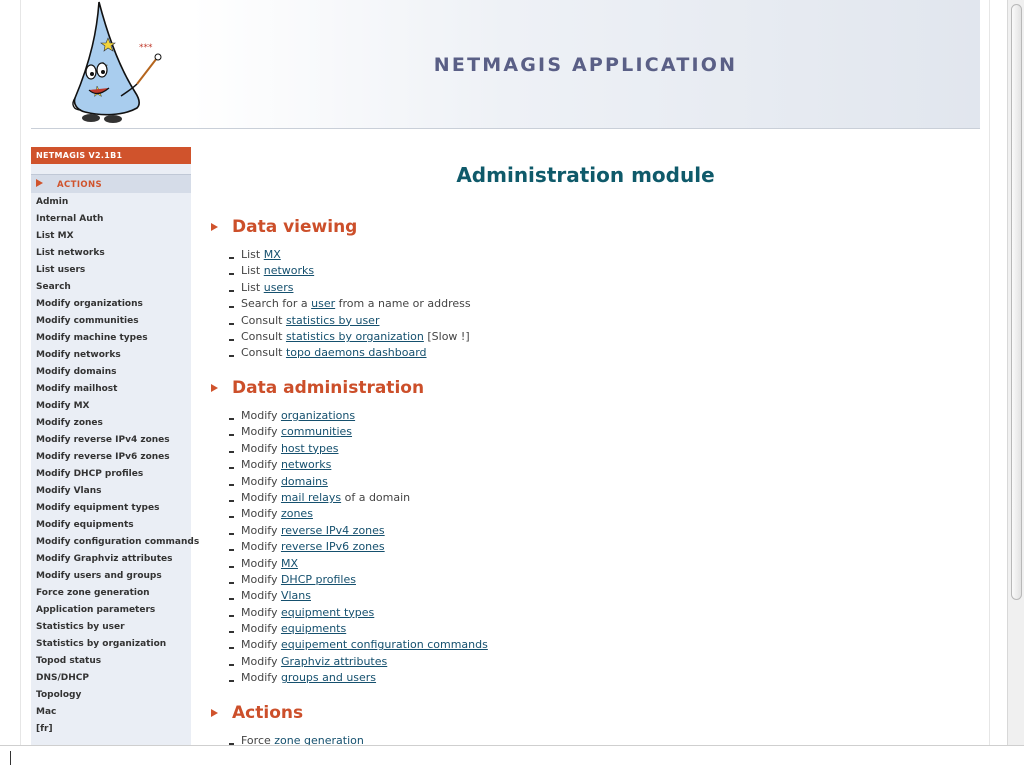  What do you see at coordinates (113, 493) in the screenshot?
I see `sidebar-item-modify-vlans: Modify Vlans` at bounding box center [113, 493].